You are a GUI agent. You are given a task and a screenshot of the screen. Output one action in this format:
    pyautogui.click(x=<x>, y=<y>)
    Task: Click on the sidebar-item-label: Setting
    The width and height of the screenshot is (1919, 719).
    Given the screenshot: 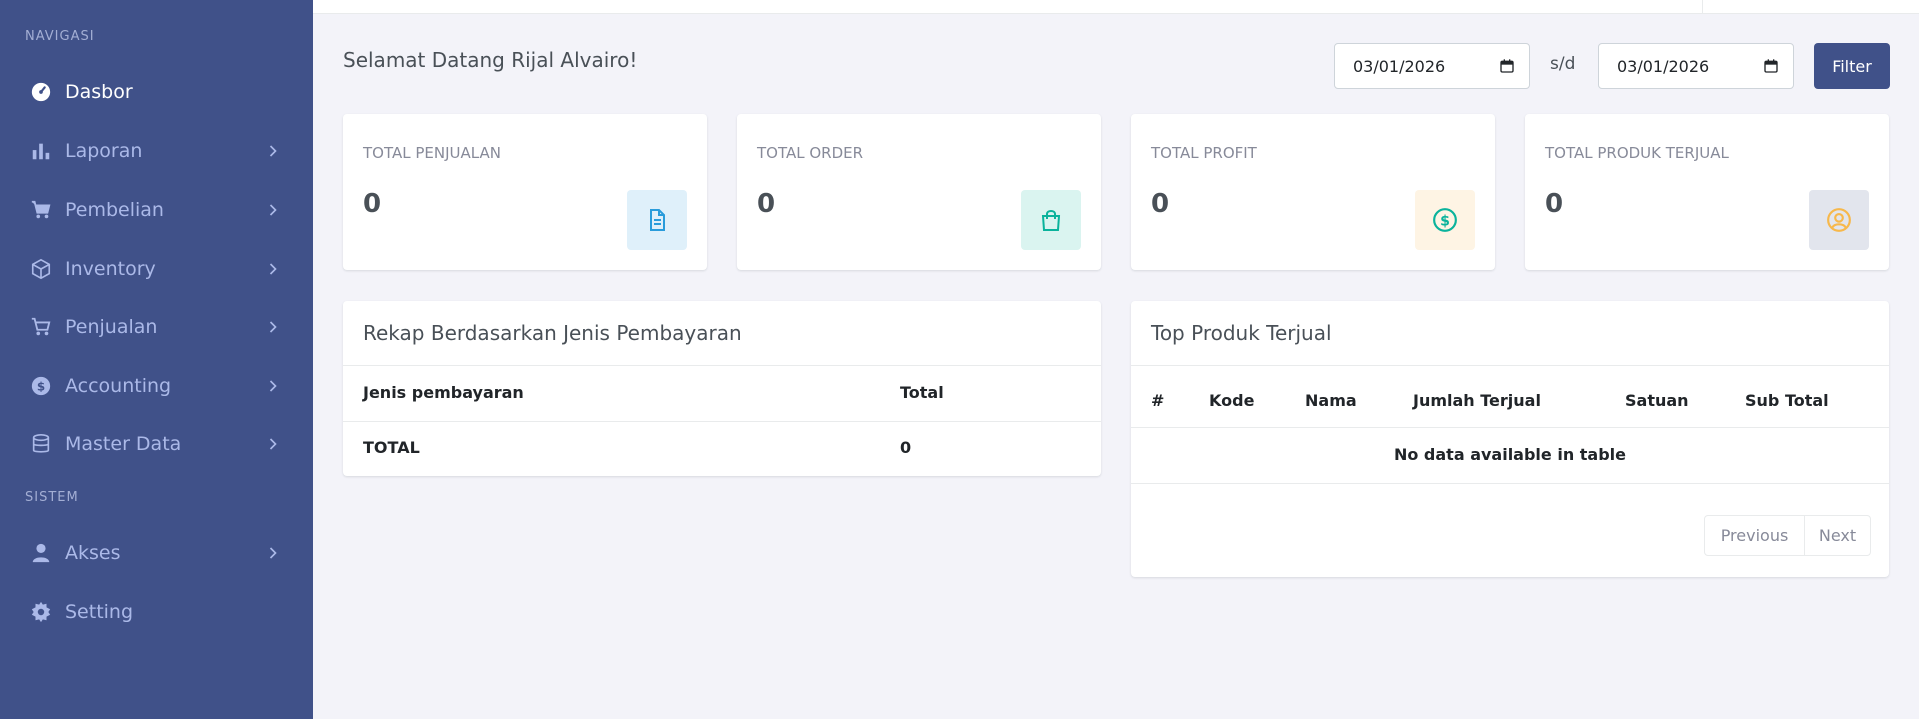 What is the action you would take?
    pyautogui.click(x=99, y=612)
    